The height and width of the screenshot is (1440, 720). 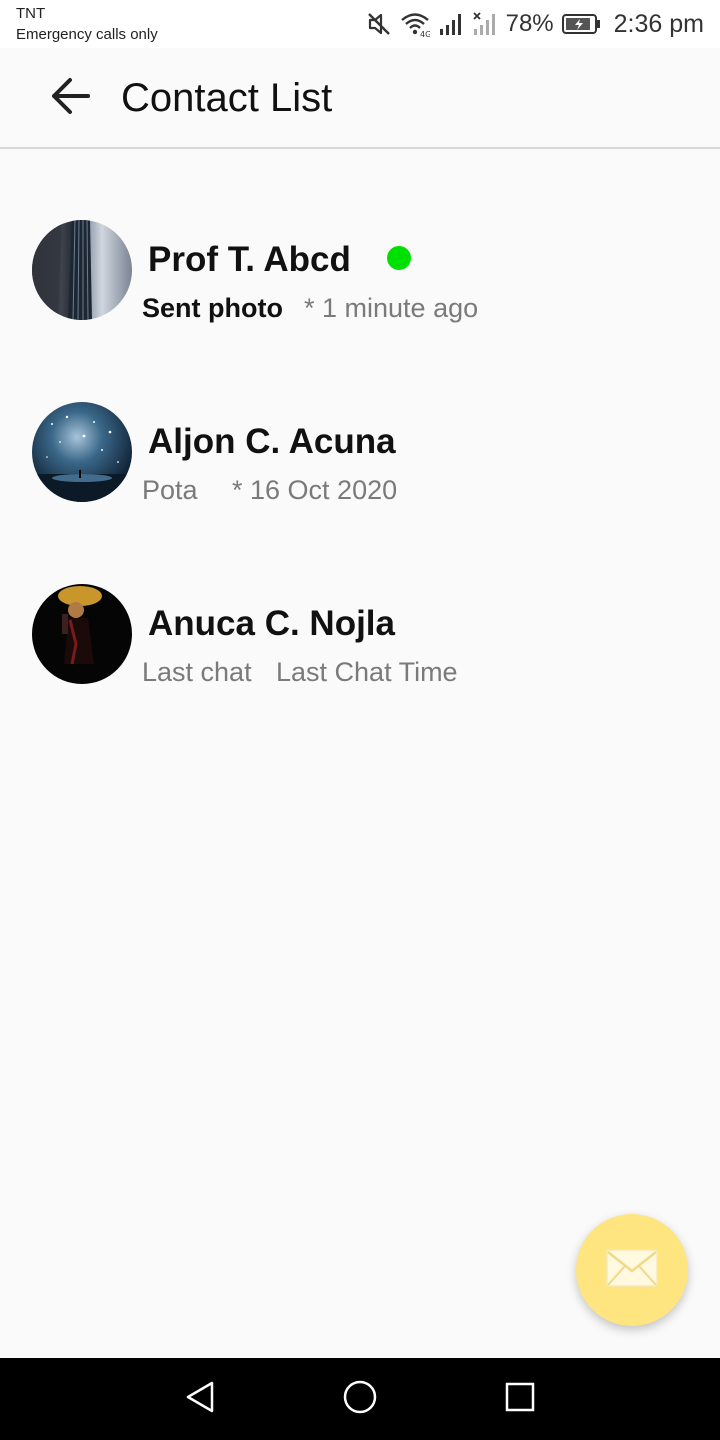 I want to click on nav-recents-button, so click(x=520, y=1399).